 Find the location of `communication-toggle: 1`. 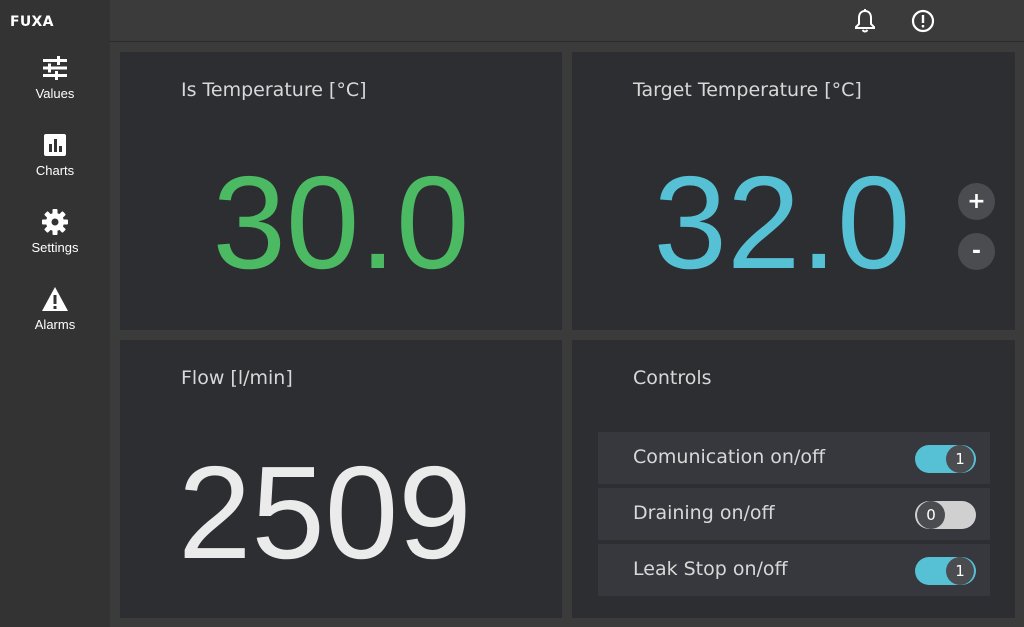

communication-toggle: 1 is located at coordinates (945, 459).